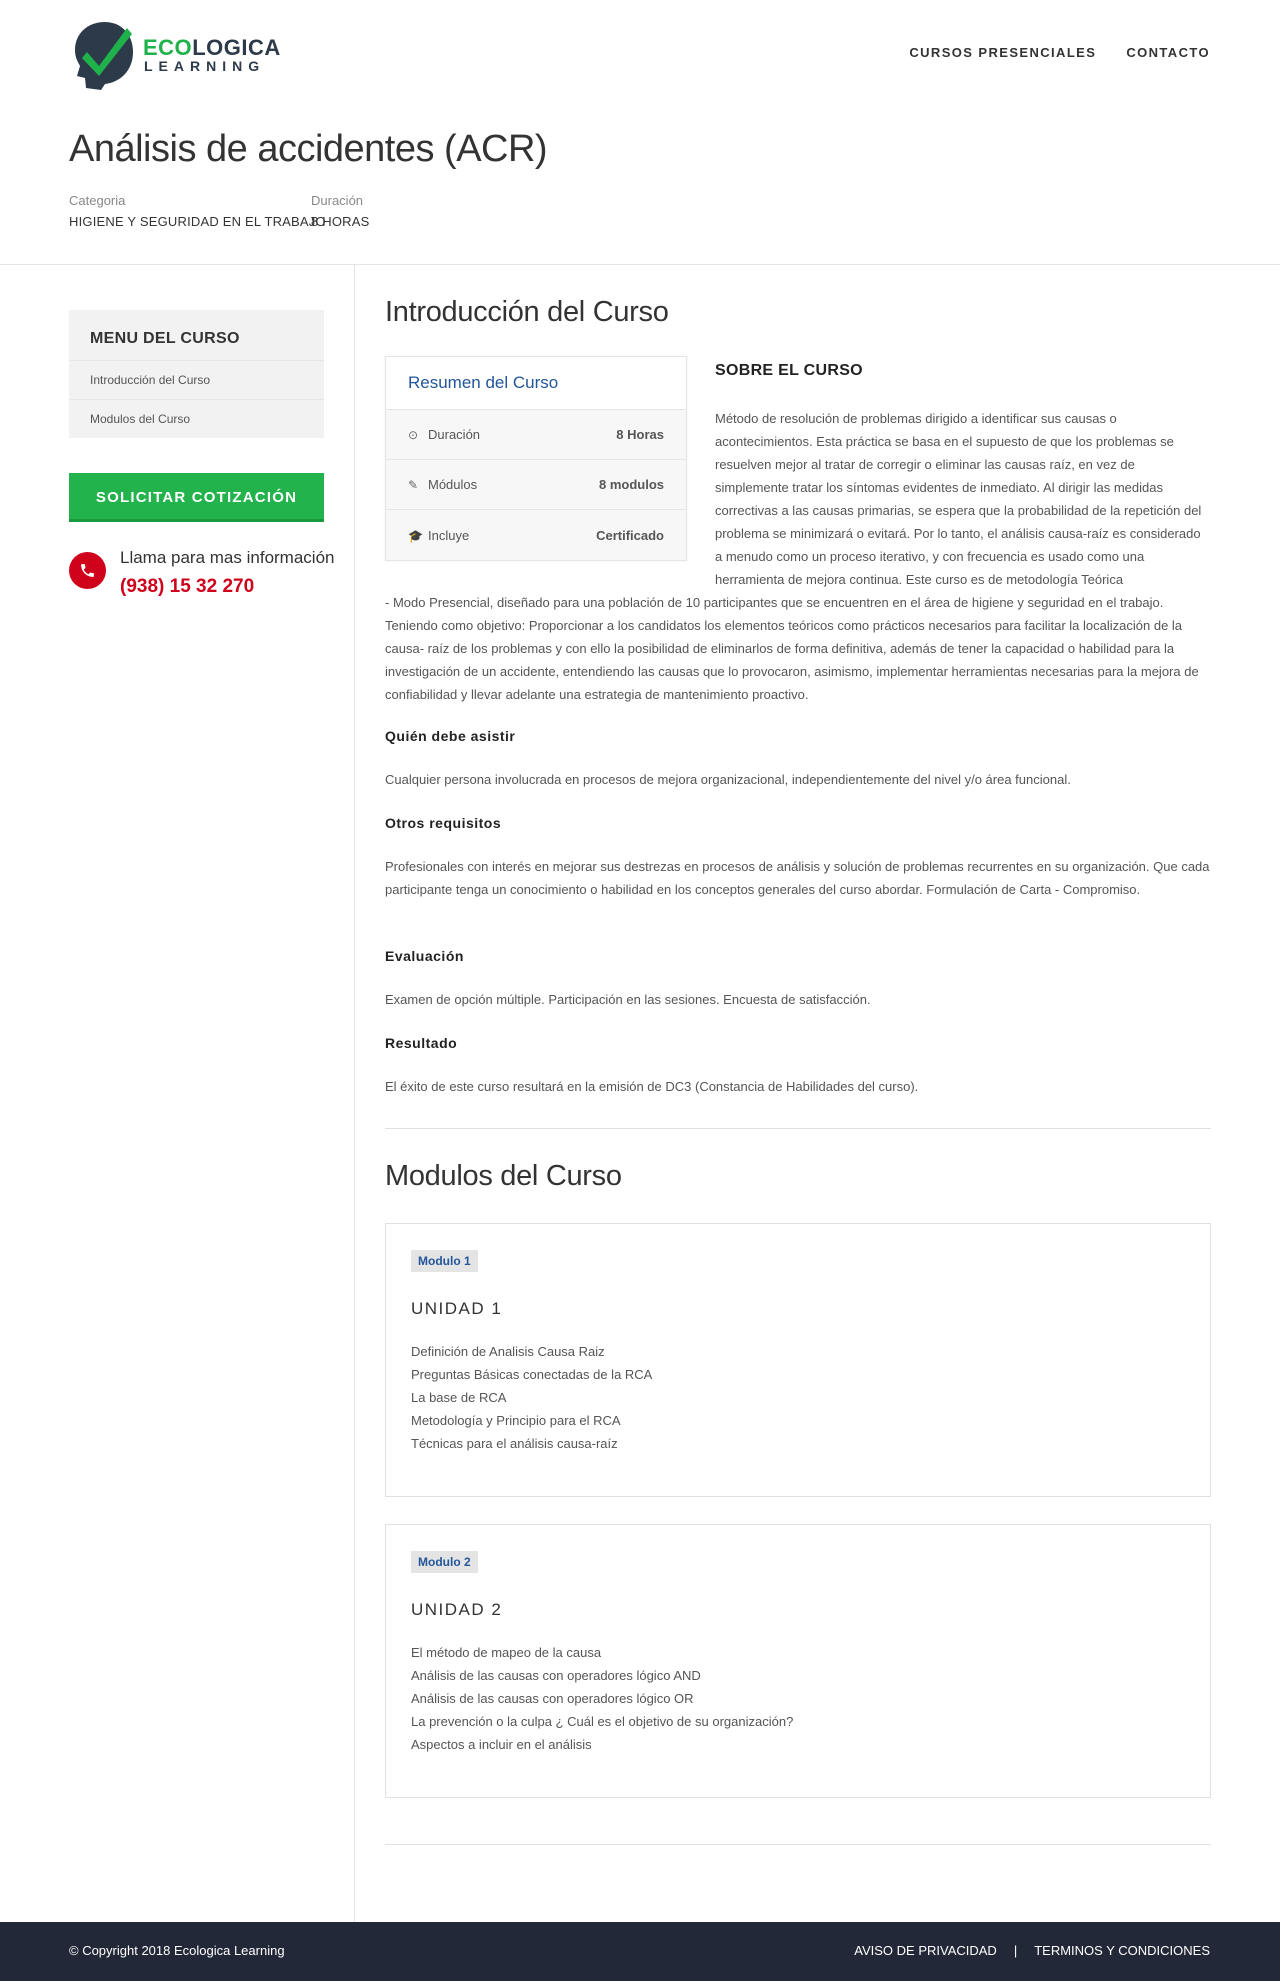 The image size is (1280, 1981). What do you see at coordinates (506, 1652) in the screenshot?
I see `list-item: El método de mapeo de la causa` at bounding box center [506, 1652].